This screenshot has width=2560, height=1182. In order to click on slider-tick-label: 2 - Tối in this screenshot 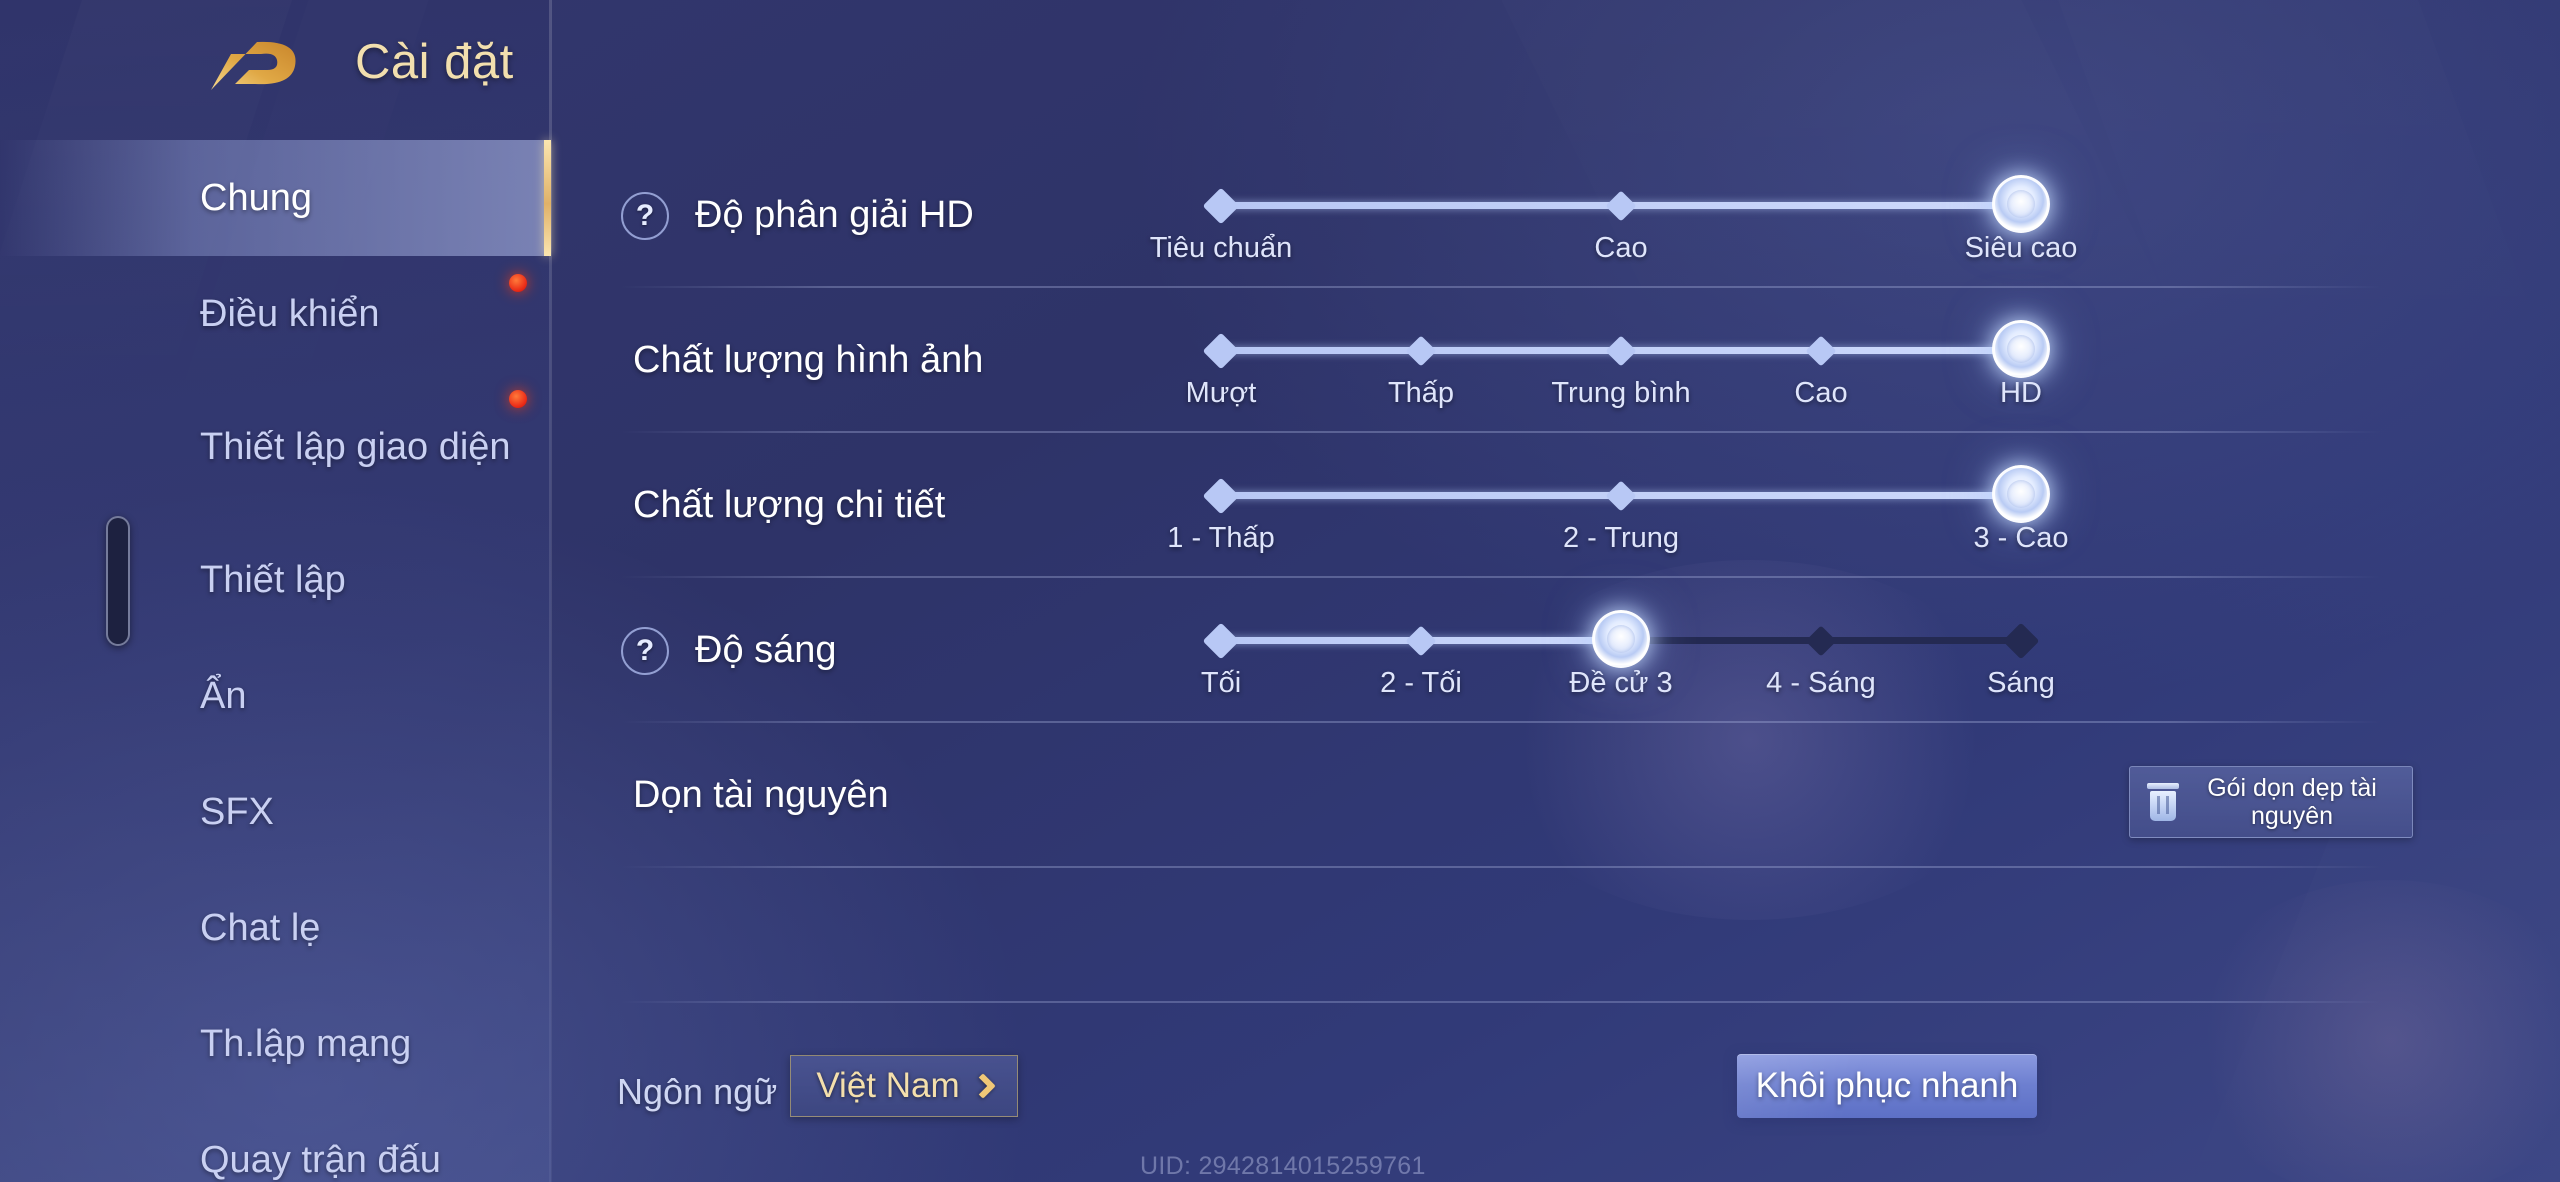, I will do `click(1421, 683)`.